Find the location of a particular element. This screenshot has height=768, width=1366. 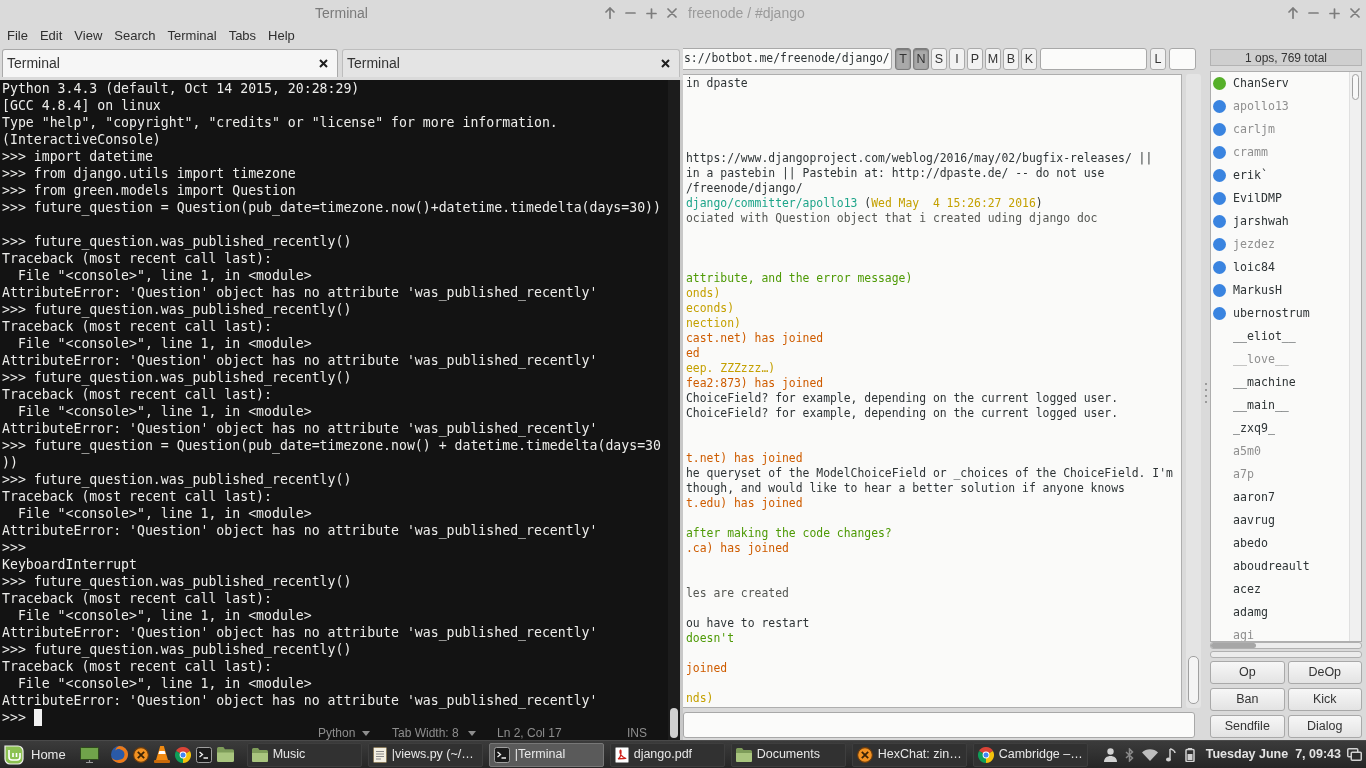

user-list-item: _zxq9_ is located at coordinates (1280, 428).